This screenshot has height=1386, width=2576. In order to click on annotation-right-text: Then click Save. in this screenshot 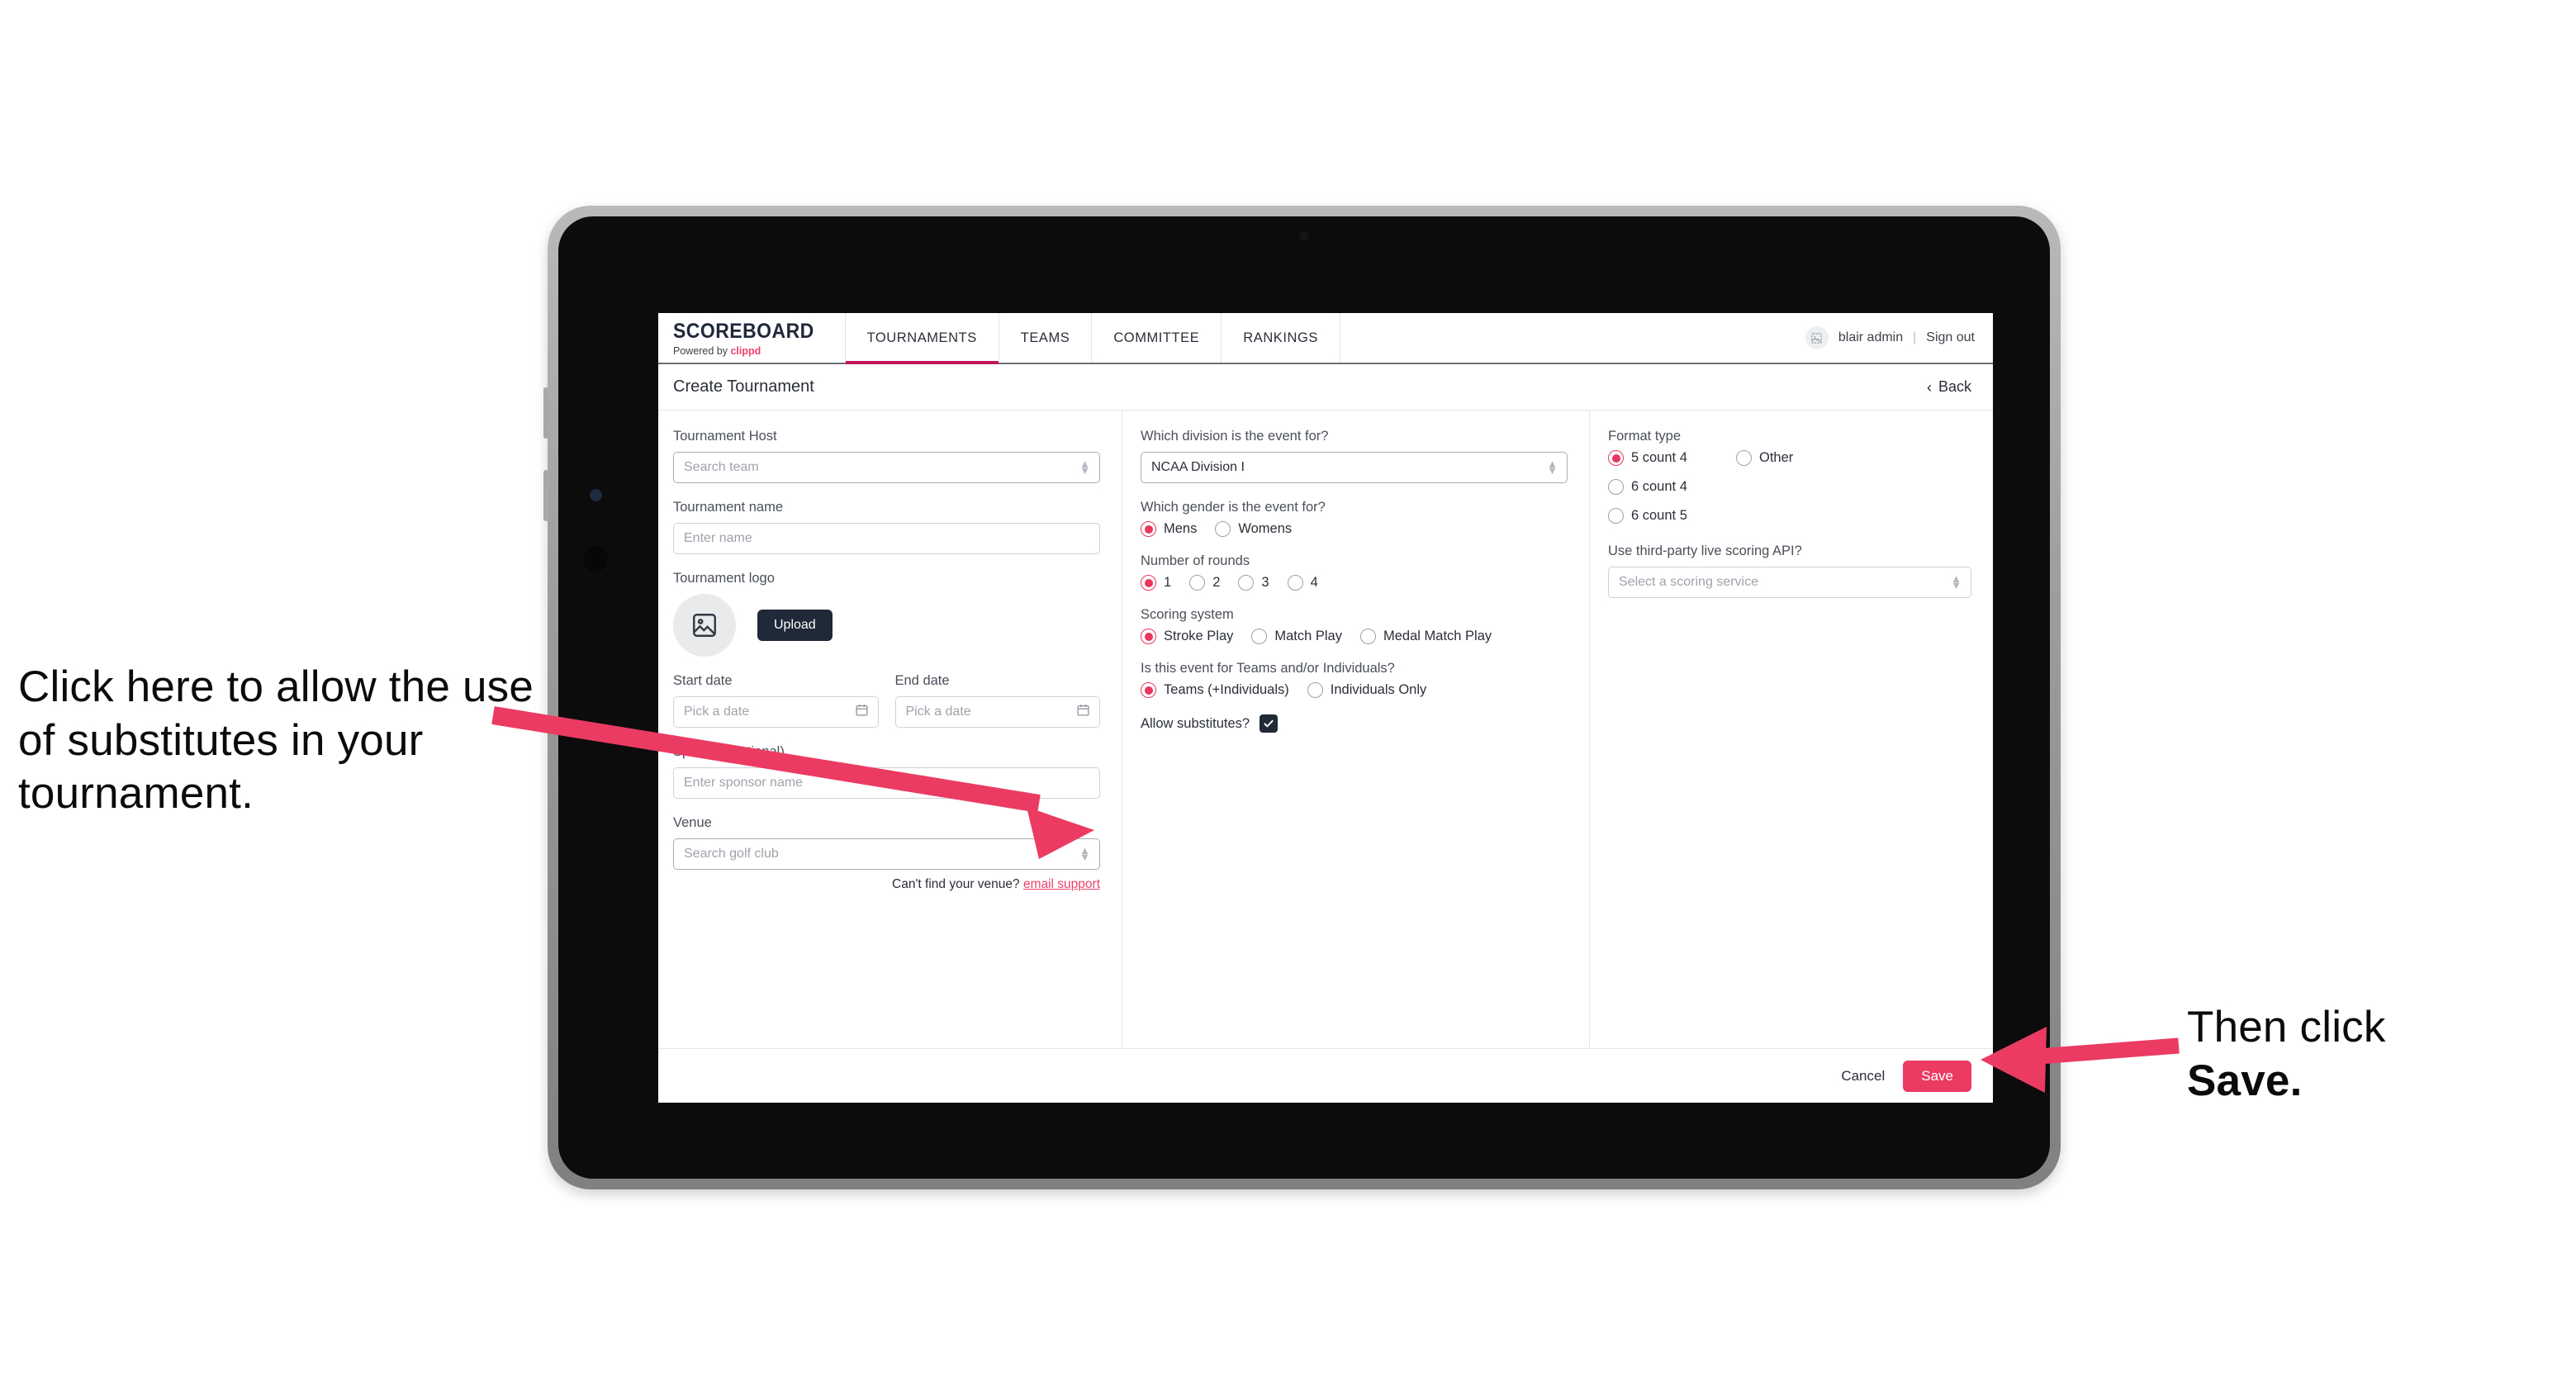, I will do `click(2364, 1054)`.